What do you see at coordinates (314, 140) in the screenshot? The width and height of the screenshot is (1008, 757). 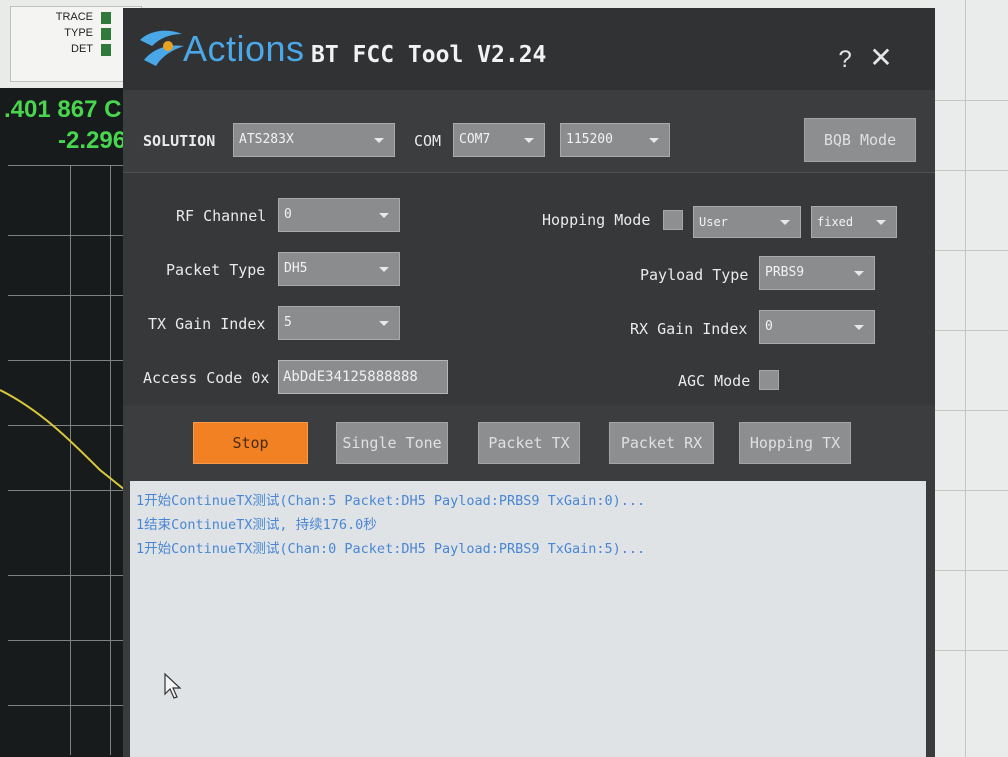 I see `solution-select: ATS283X` at bounding box center [314, 140].